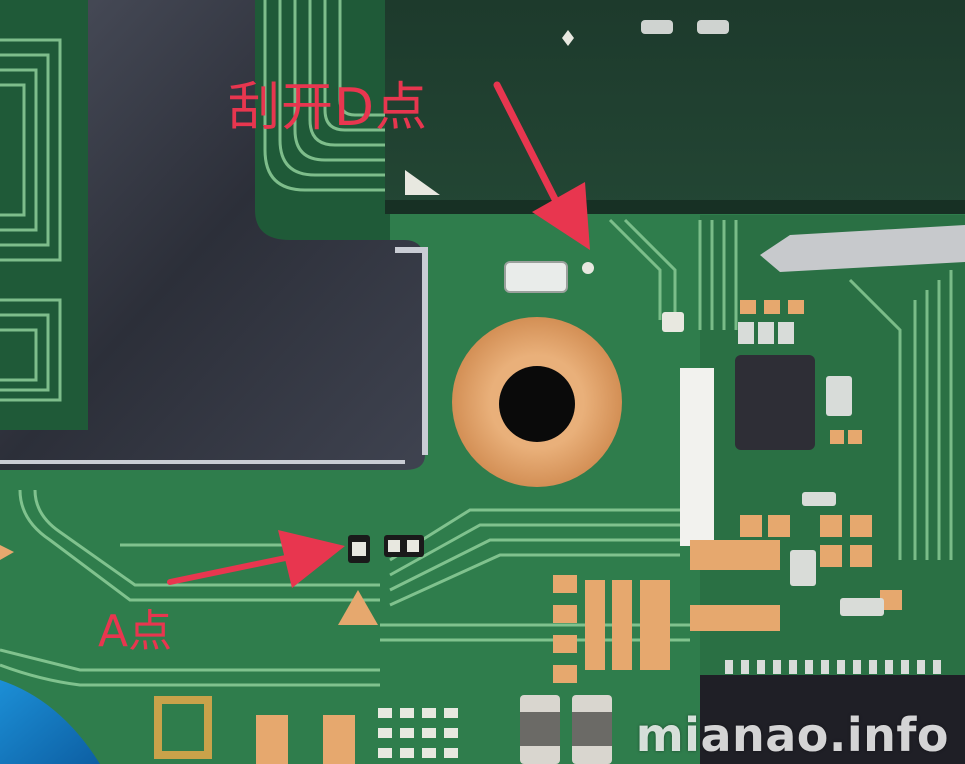 Image resolution: width=965 pixels, height=764 pixels. Describe the element at coordinates (537, 404) in the screenshot. I see `mounting-hole` at that location.